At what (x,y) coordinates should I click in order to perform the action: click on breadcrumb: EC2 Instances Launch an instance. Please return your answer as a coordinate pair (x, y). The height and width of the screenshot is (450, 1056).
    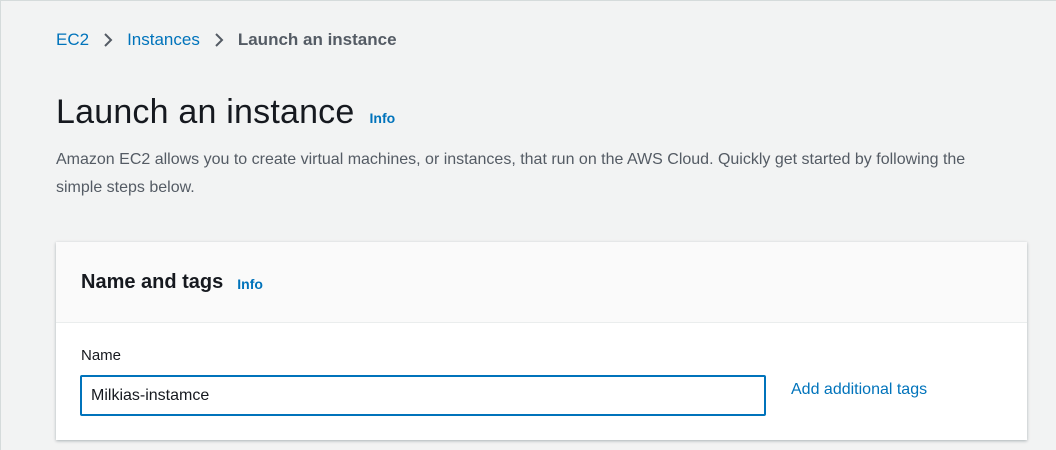
    Looking at the image, I should click on (226, 40).